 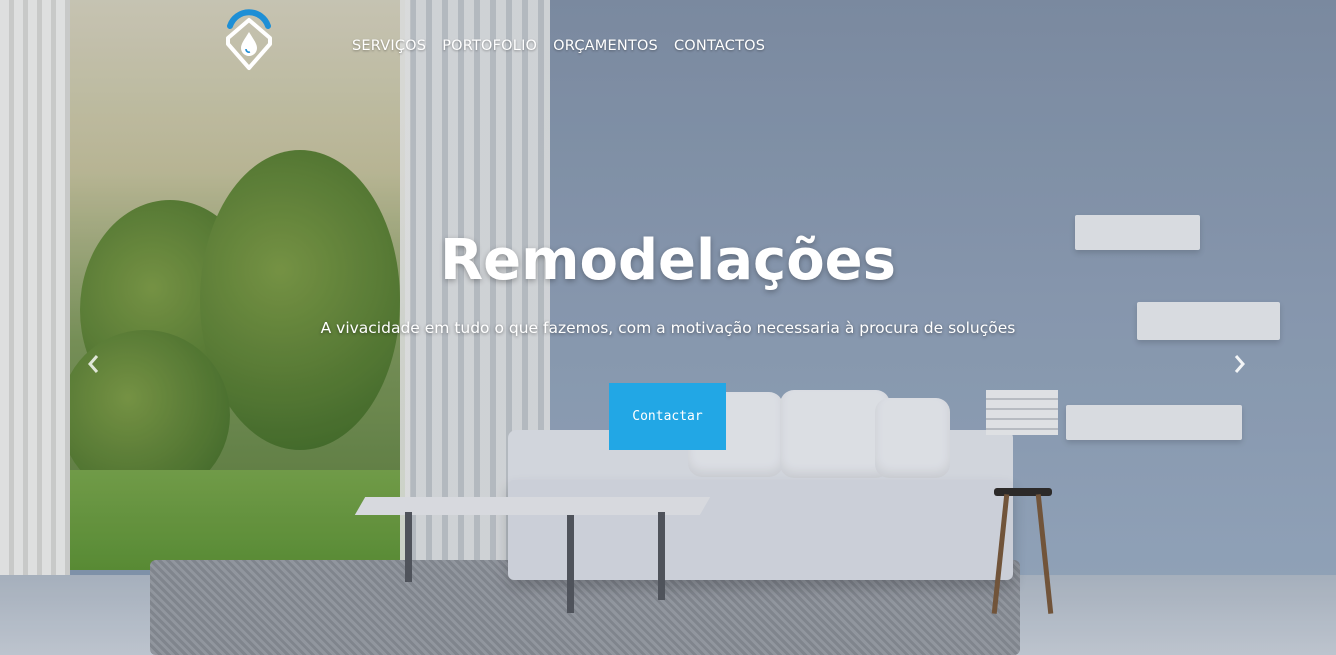 I want to click on nav-link-orcamentos: ORÇAMENTOS, so click(x=605, y=46).